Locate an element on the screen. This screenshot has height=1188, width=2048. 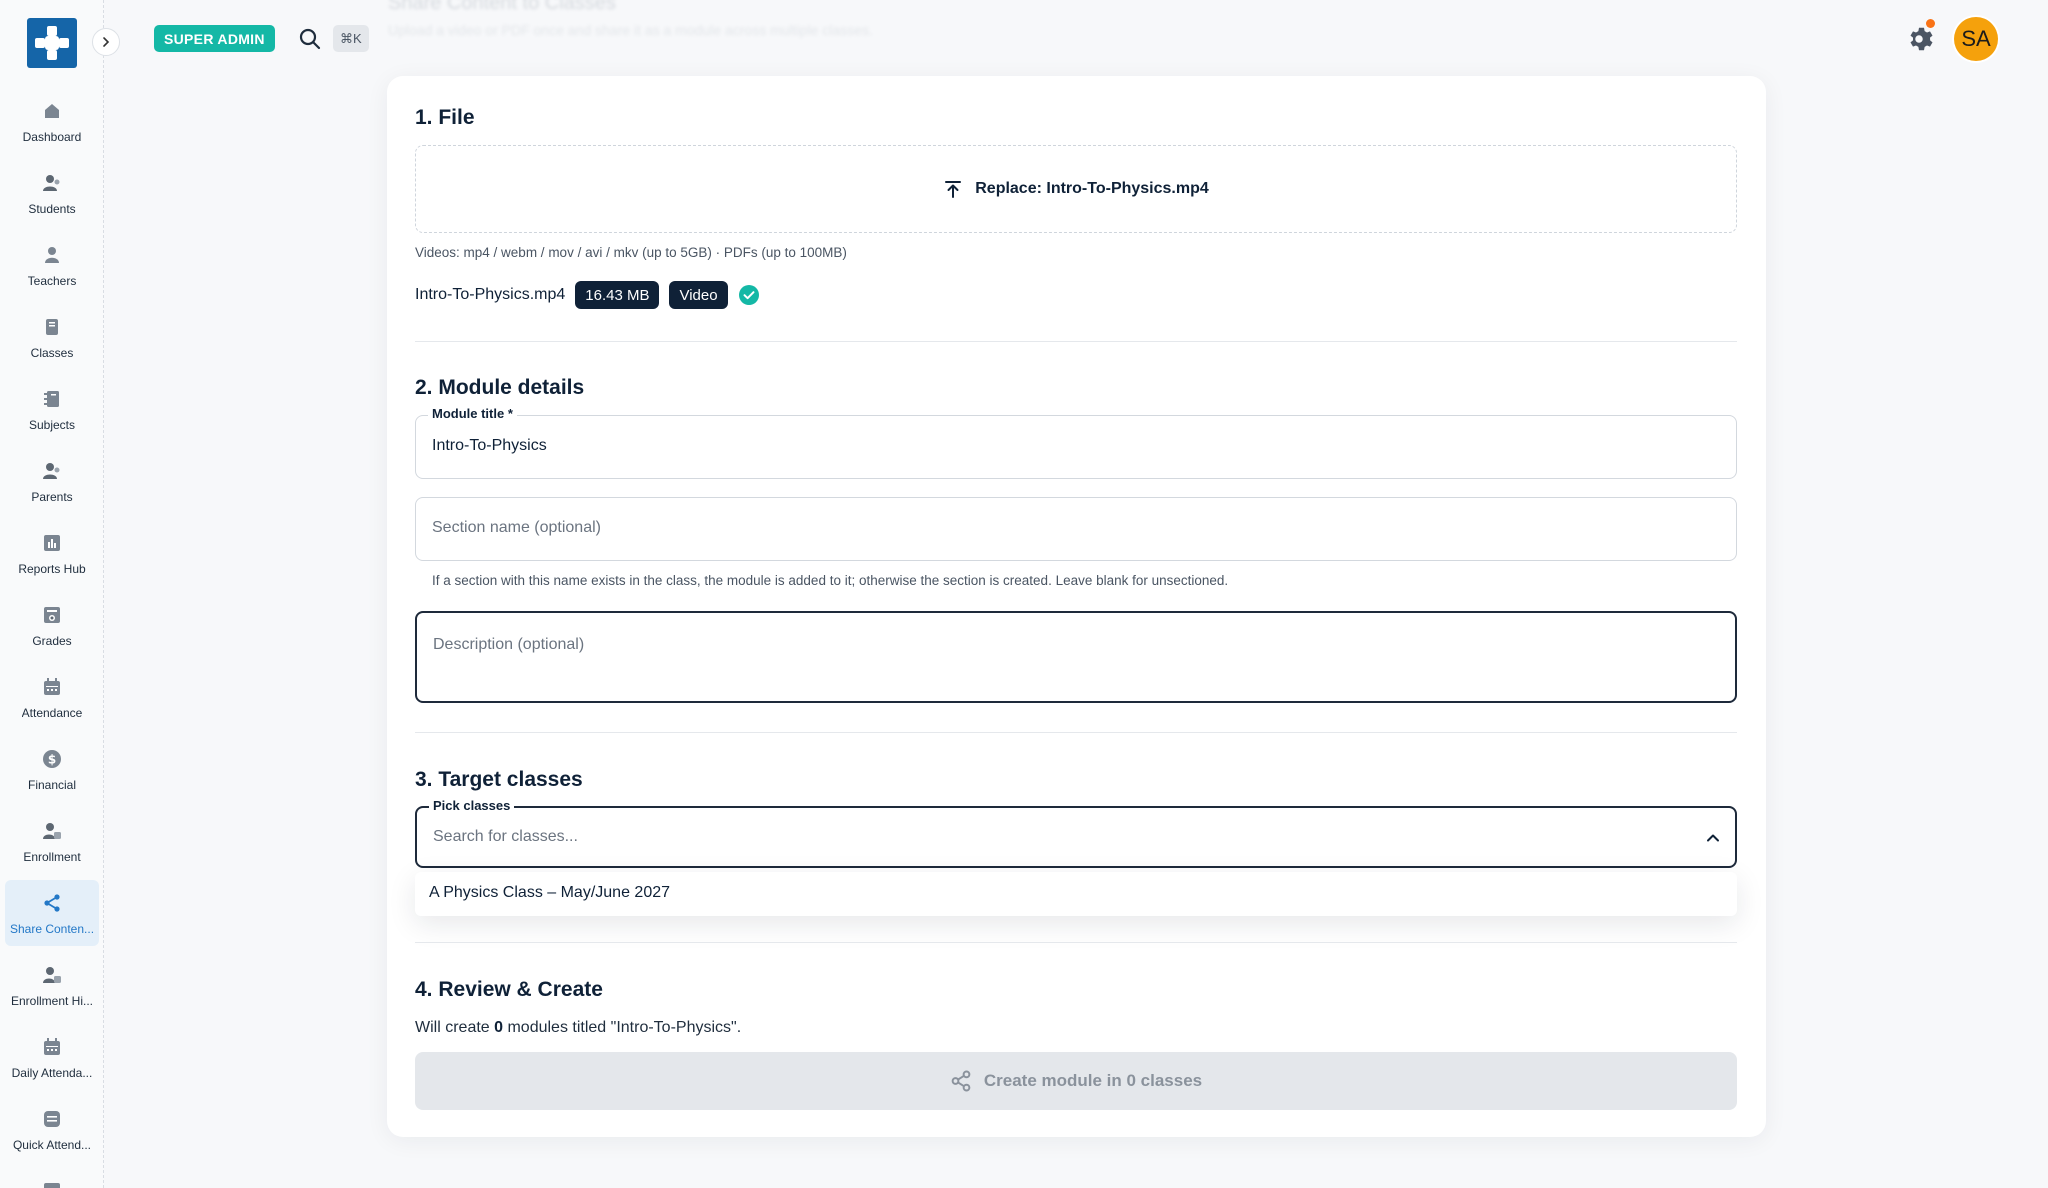
upload-icon is located at coordinates (953, 189).